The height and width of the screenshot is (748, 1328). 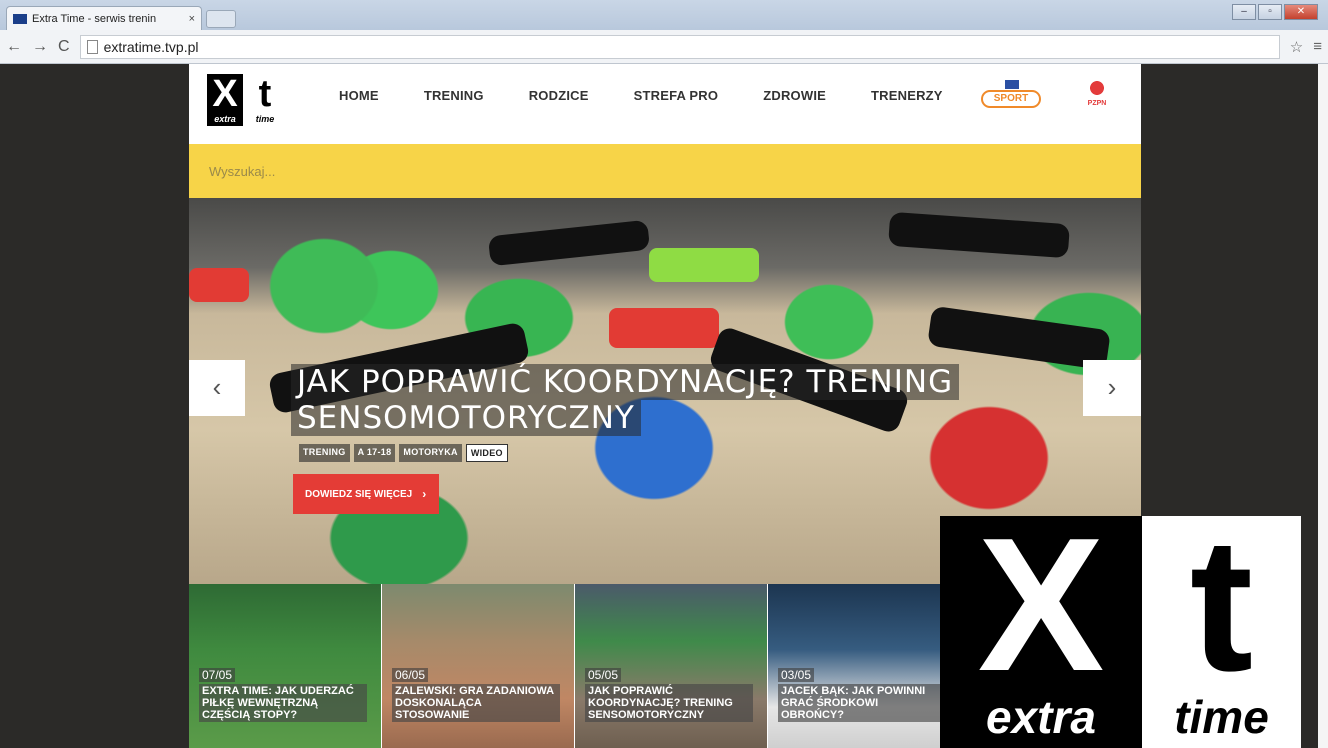 I want to click on overlay-logo-t-word: time, so click(x=1221, y=717).